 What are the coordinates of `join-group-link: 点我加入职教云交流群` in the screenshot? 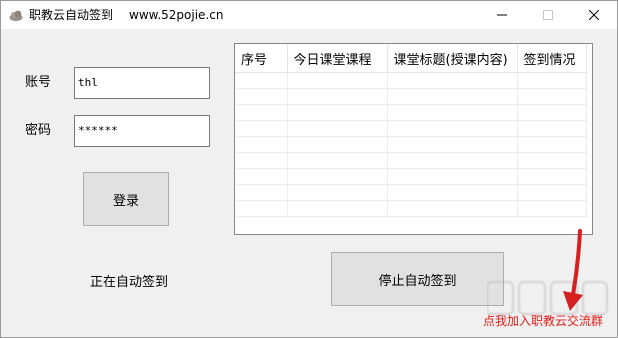 It's located at (543, 321).